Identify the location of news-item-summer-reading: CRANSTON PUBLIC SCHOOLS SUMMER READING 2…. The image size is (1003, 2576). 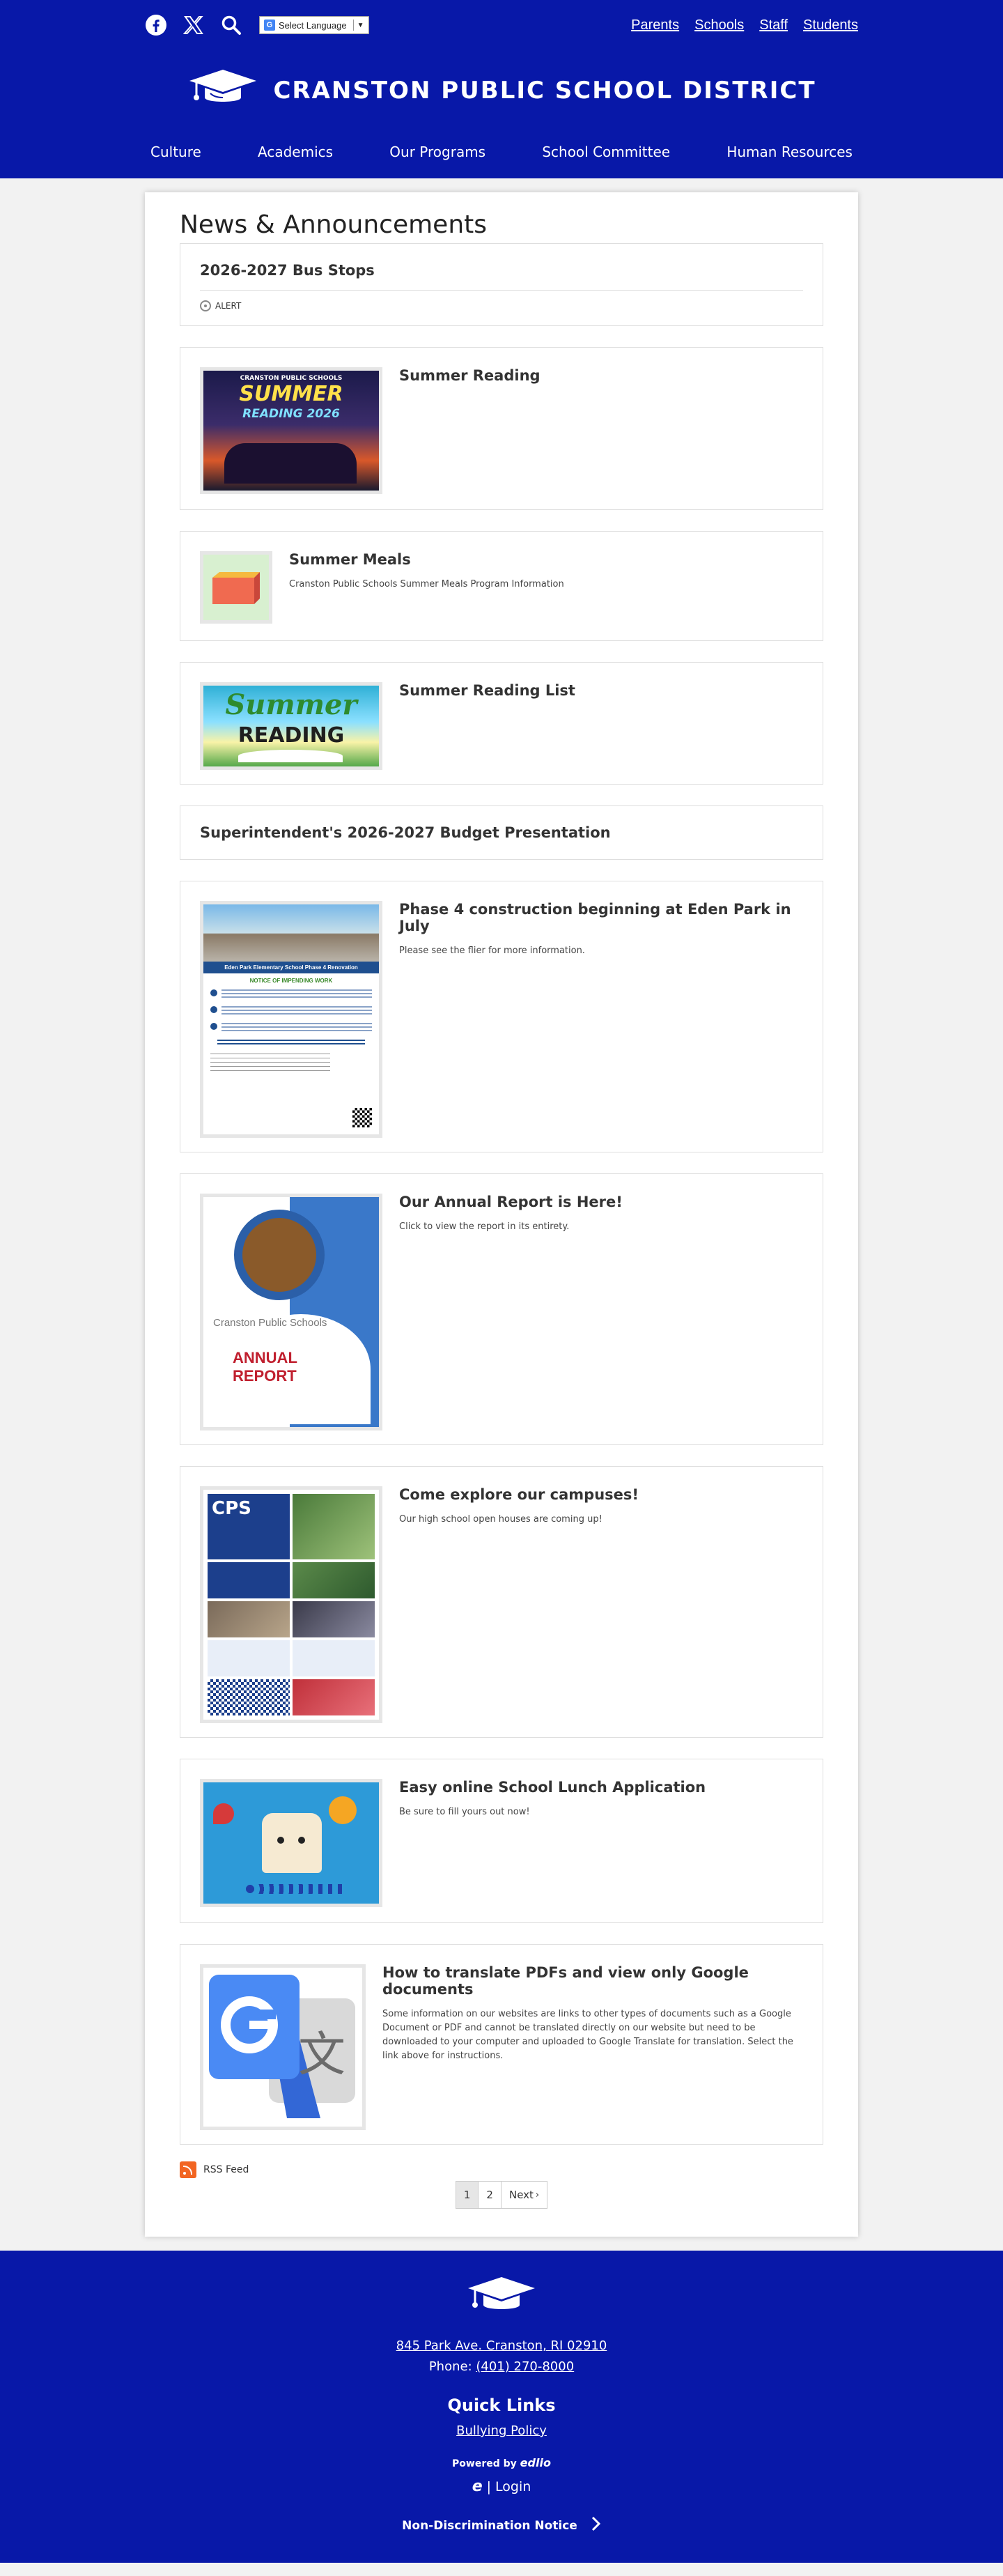
(501, 428).